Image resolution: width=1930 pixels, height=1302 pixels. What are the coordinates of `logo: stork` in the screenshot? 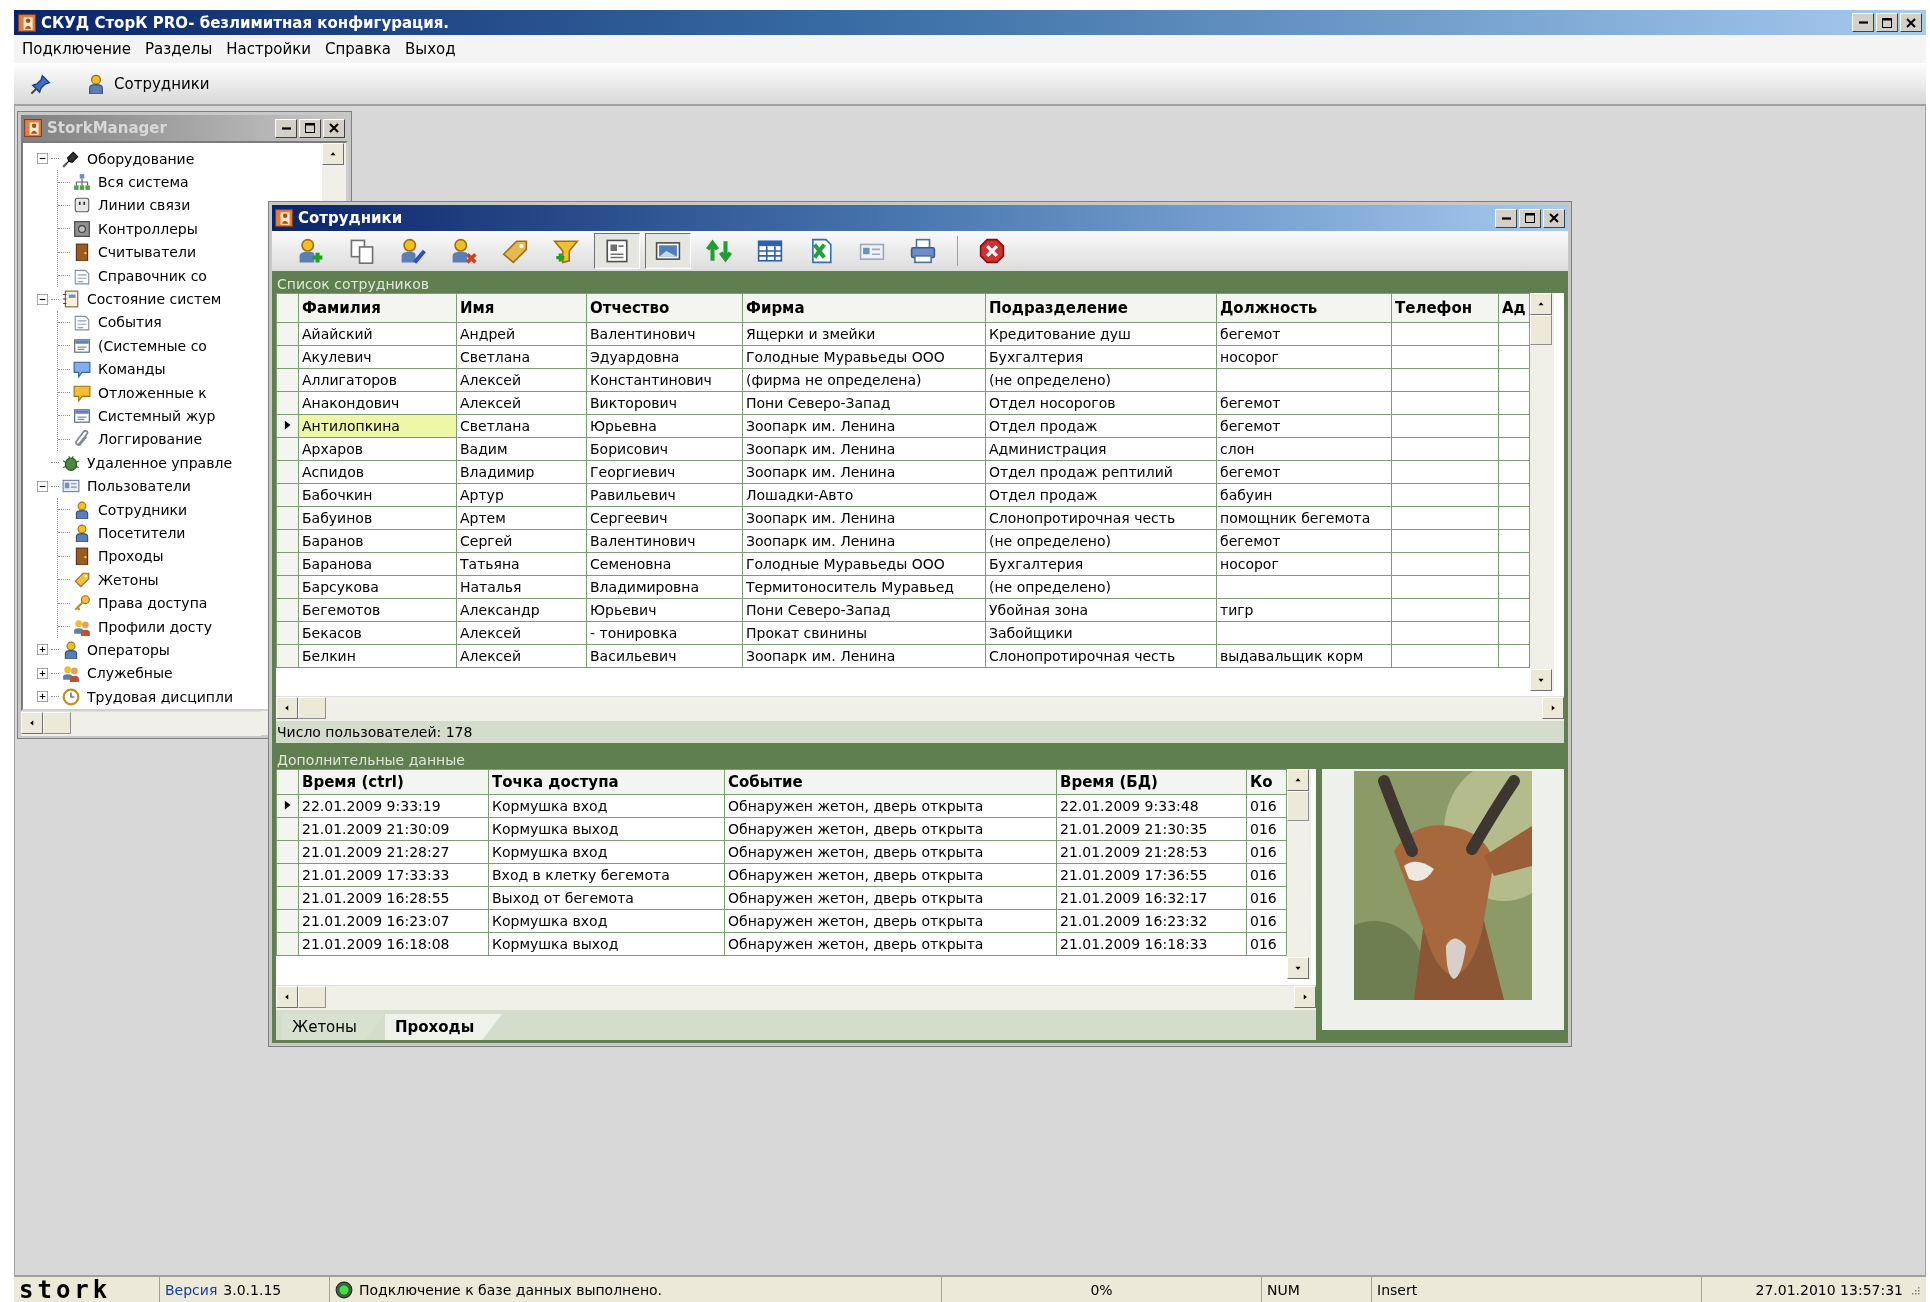 It's located at (65, 1289).